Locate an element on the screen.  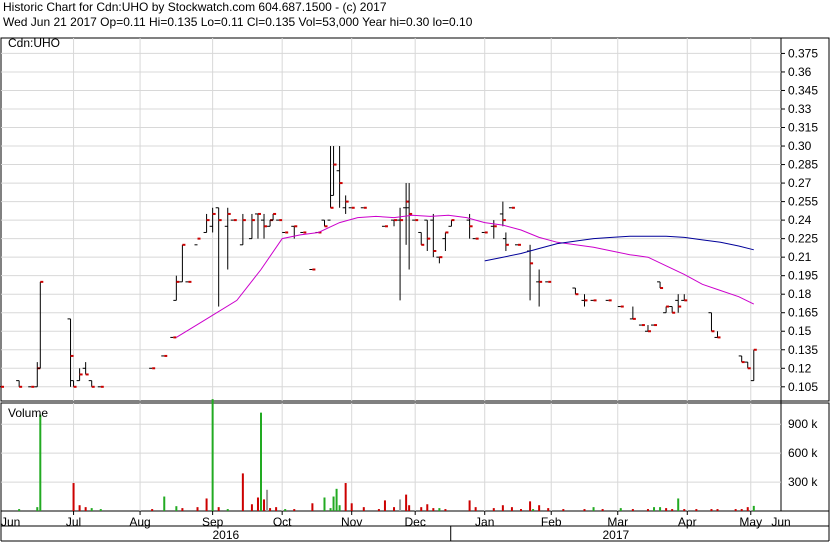
month-label: Nov is located at coordinates (351, 522).